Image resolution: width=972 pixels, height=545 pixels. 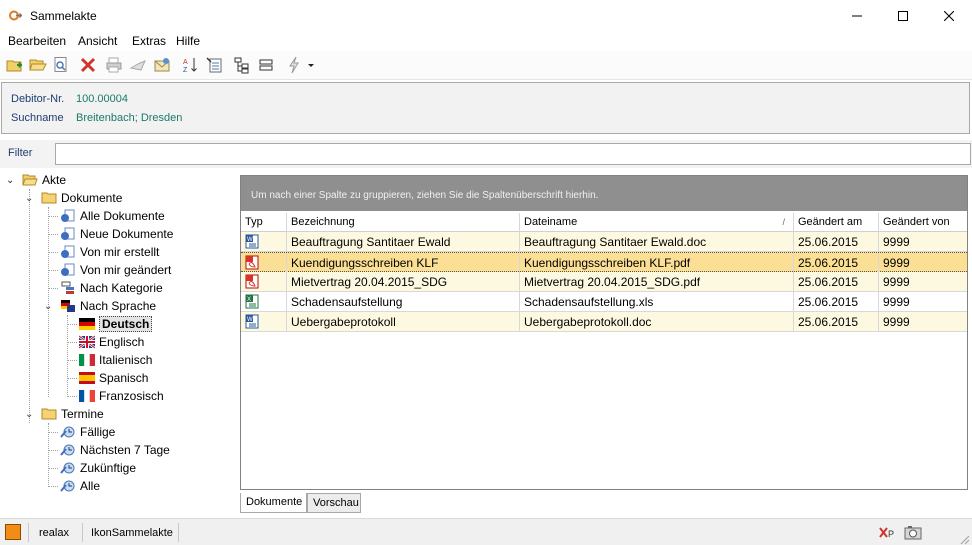 What do you see at coordinates (242, 65) in the screenshot?
I see `tree-icon` at bounding box center [242, 65].